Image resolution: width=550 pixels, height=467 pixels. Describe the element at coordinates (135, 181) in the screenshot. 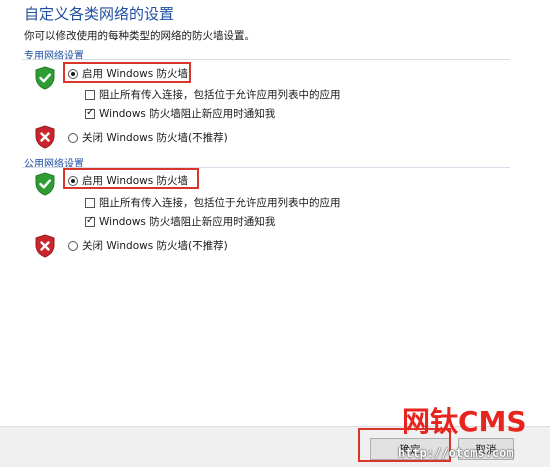

I see `public-enable-label: 启用 Windows 防火墙` at that location.